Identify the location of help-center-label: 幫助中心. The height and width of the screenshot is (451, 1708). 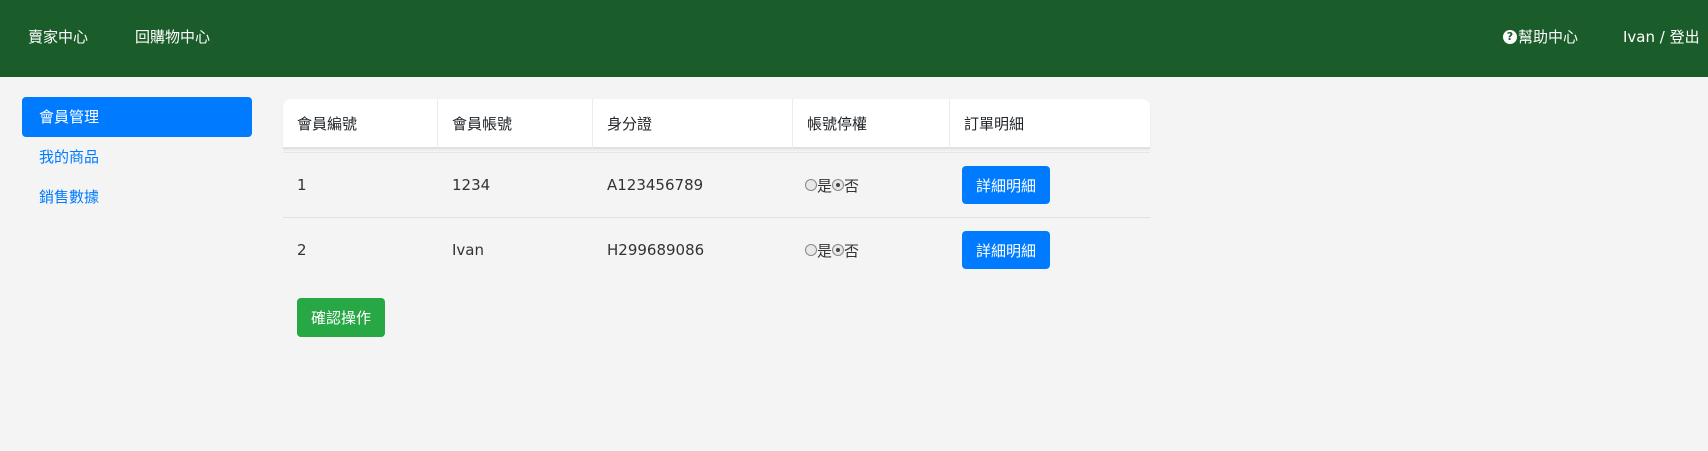
(1548, 37).